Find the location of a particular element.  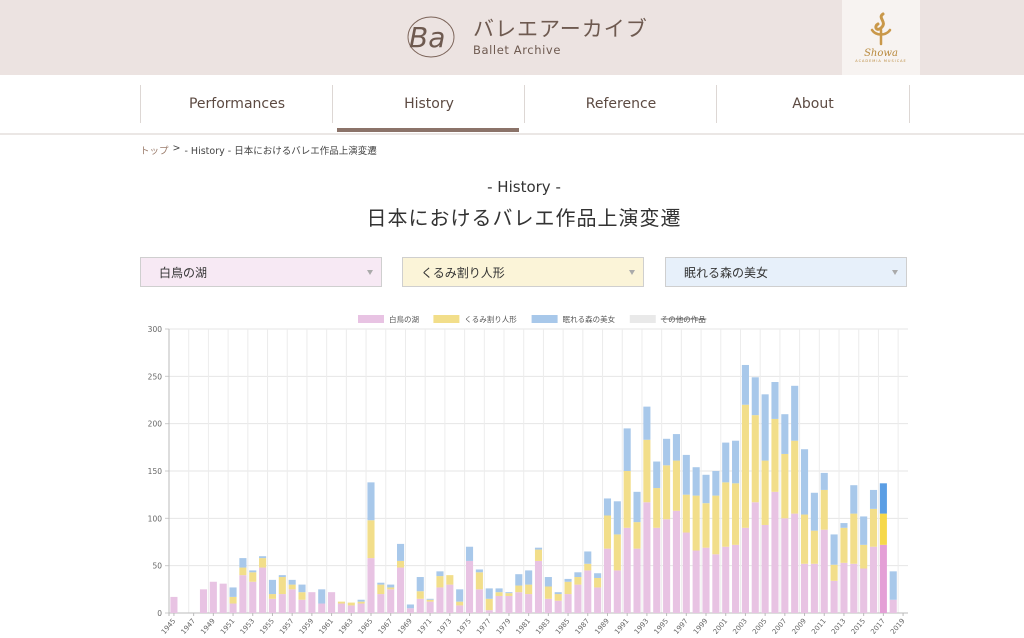

x-tick-label: 2003 is located at coordinates (740, 625).